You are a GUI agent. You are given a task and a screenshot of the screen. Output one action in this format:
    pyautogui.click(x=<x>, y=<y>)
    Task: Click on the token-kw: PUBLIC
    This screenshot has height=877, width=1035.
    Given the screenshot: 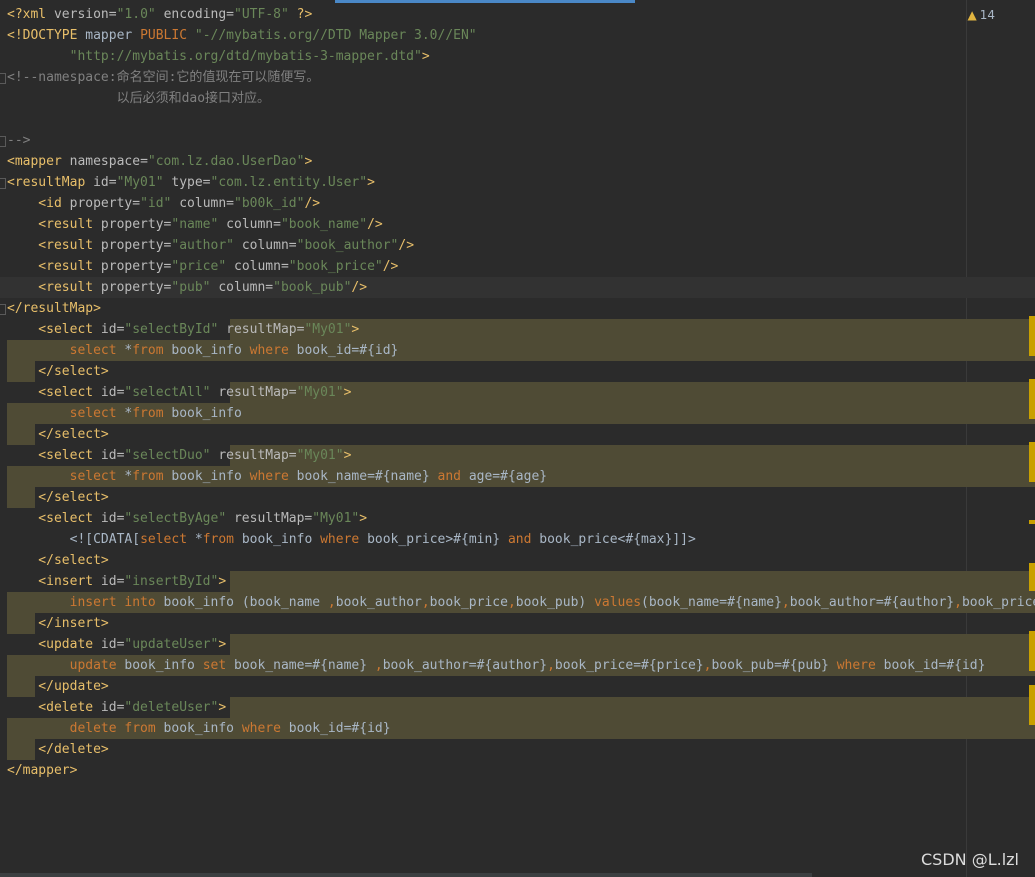 What is the action you would take?
    pyautogui.click(x=167, y=35)
    